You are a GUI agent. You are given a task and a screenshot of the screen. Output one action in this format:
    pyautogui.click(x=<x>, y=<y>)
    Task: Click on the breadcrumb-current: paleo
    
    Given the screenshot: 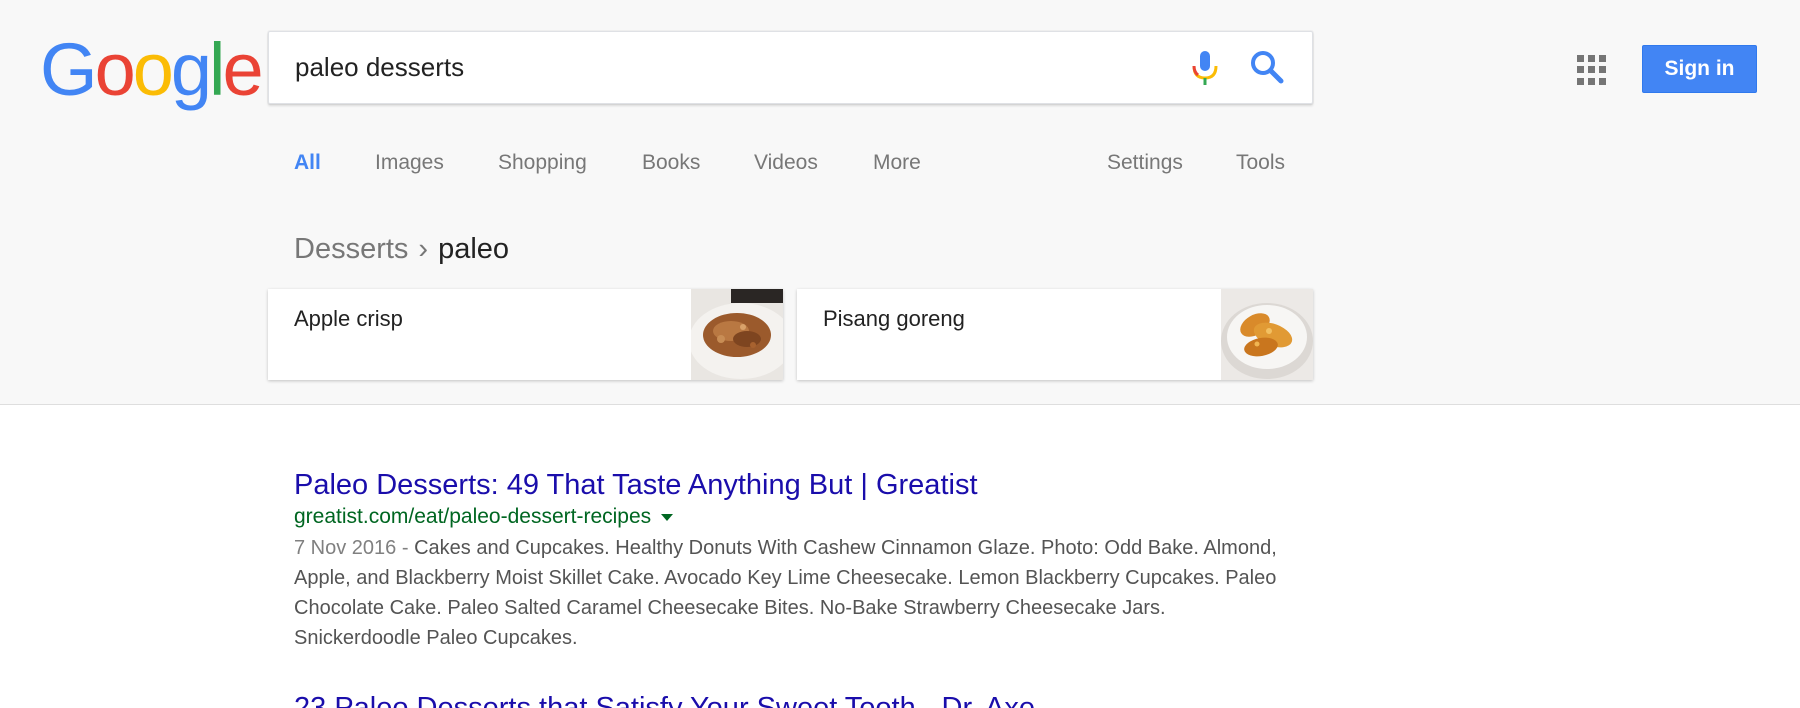 What is the action you would take?
    pyautogui.click(x=474, y=249)
    